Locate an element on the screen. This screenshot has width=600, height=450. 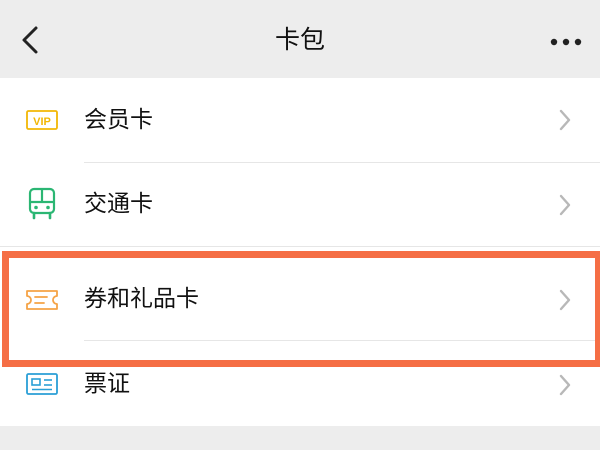
list-item-label: 会员卡 is located at coordinates (118, 120).